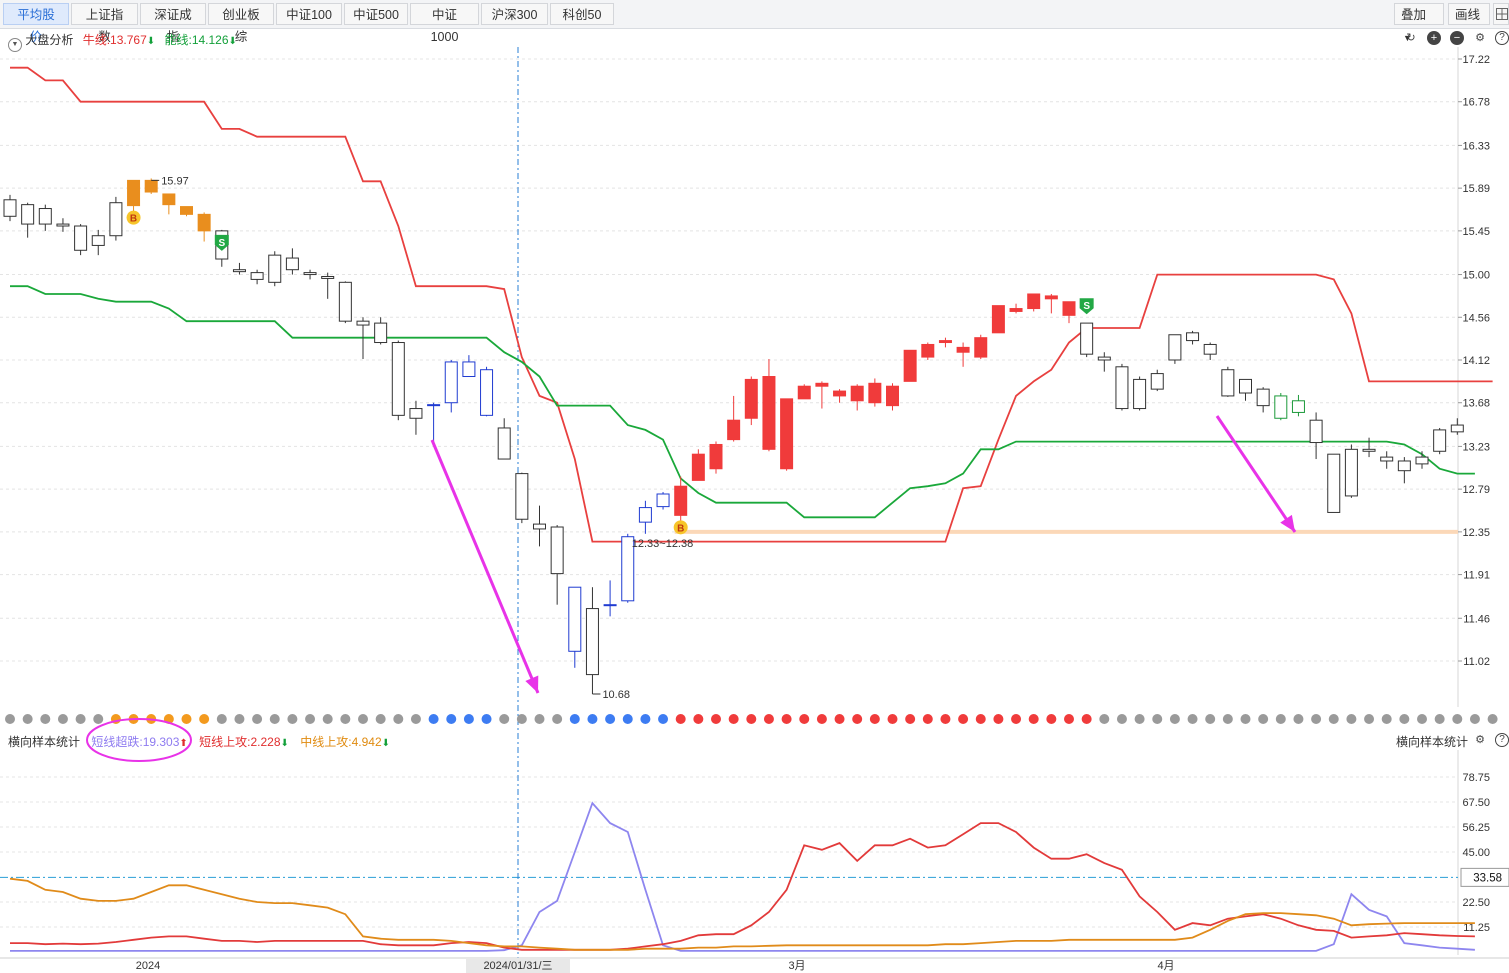 This screenshot has height=973, width=1509. I want to click on settings-gear-icon: ⚙, so click(1480, 740).